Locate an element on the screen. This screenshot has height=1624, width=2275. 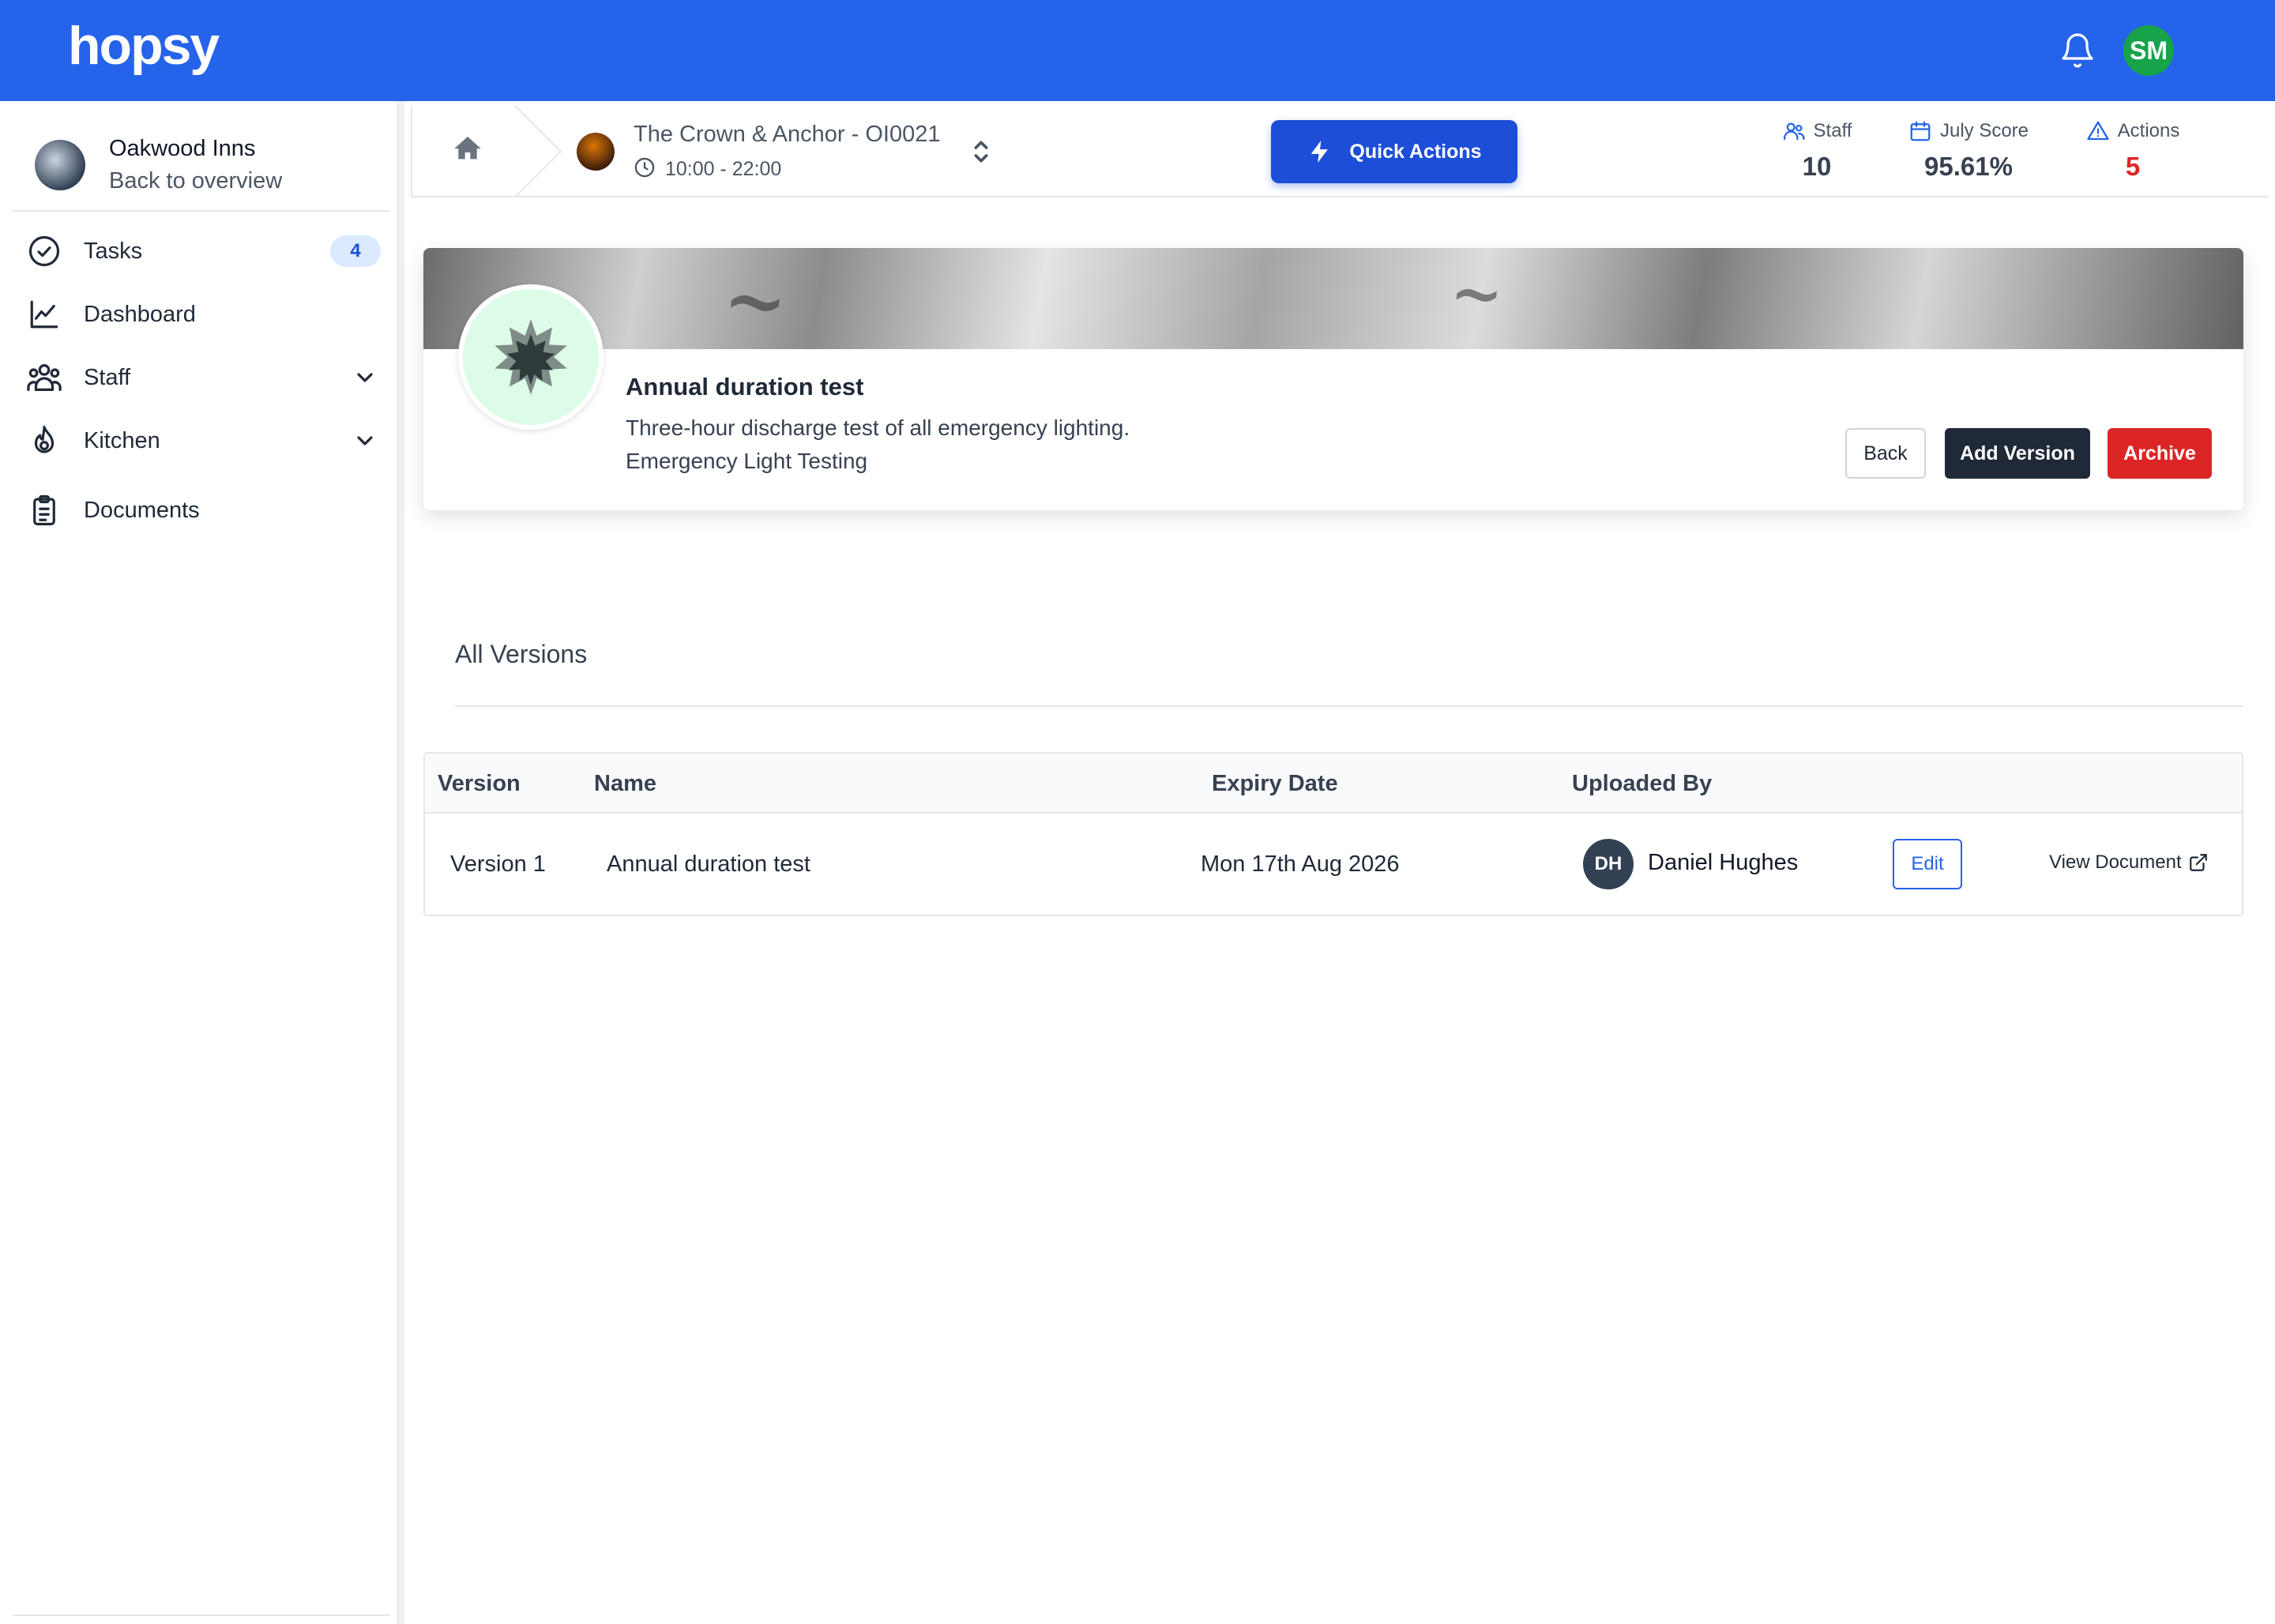
sidebar-divider is located at coordinates (201, 211).